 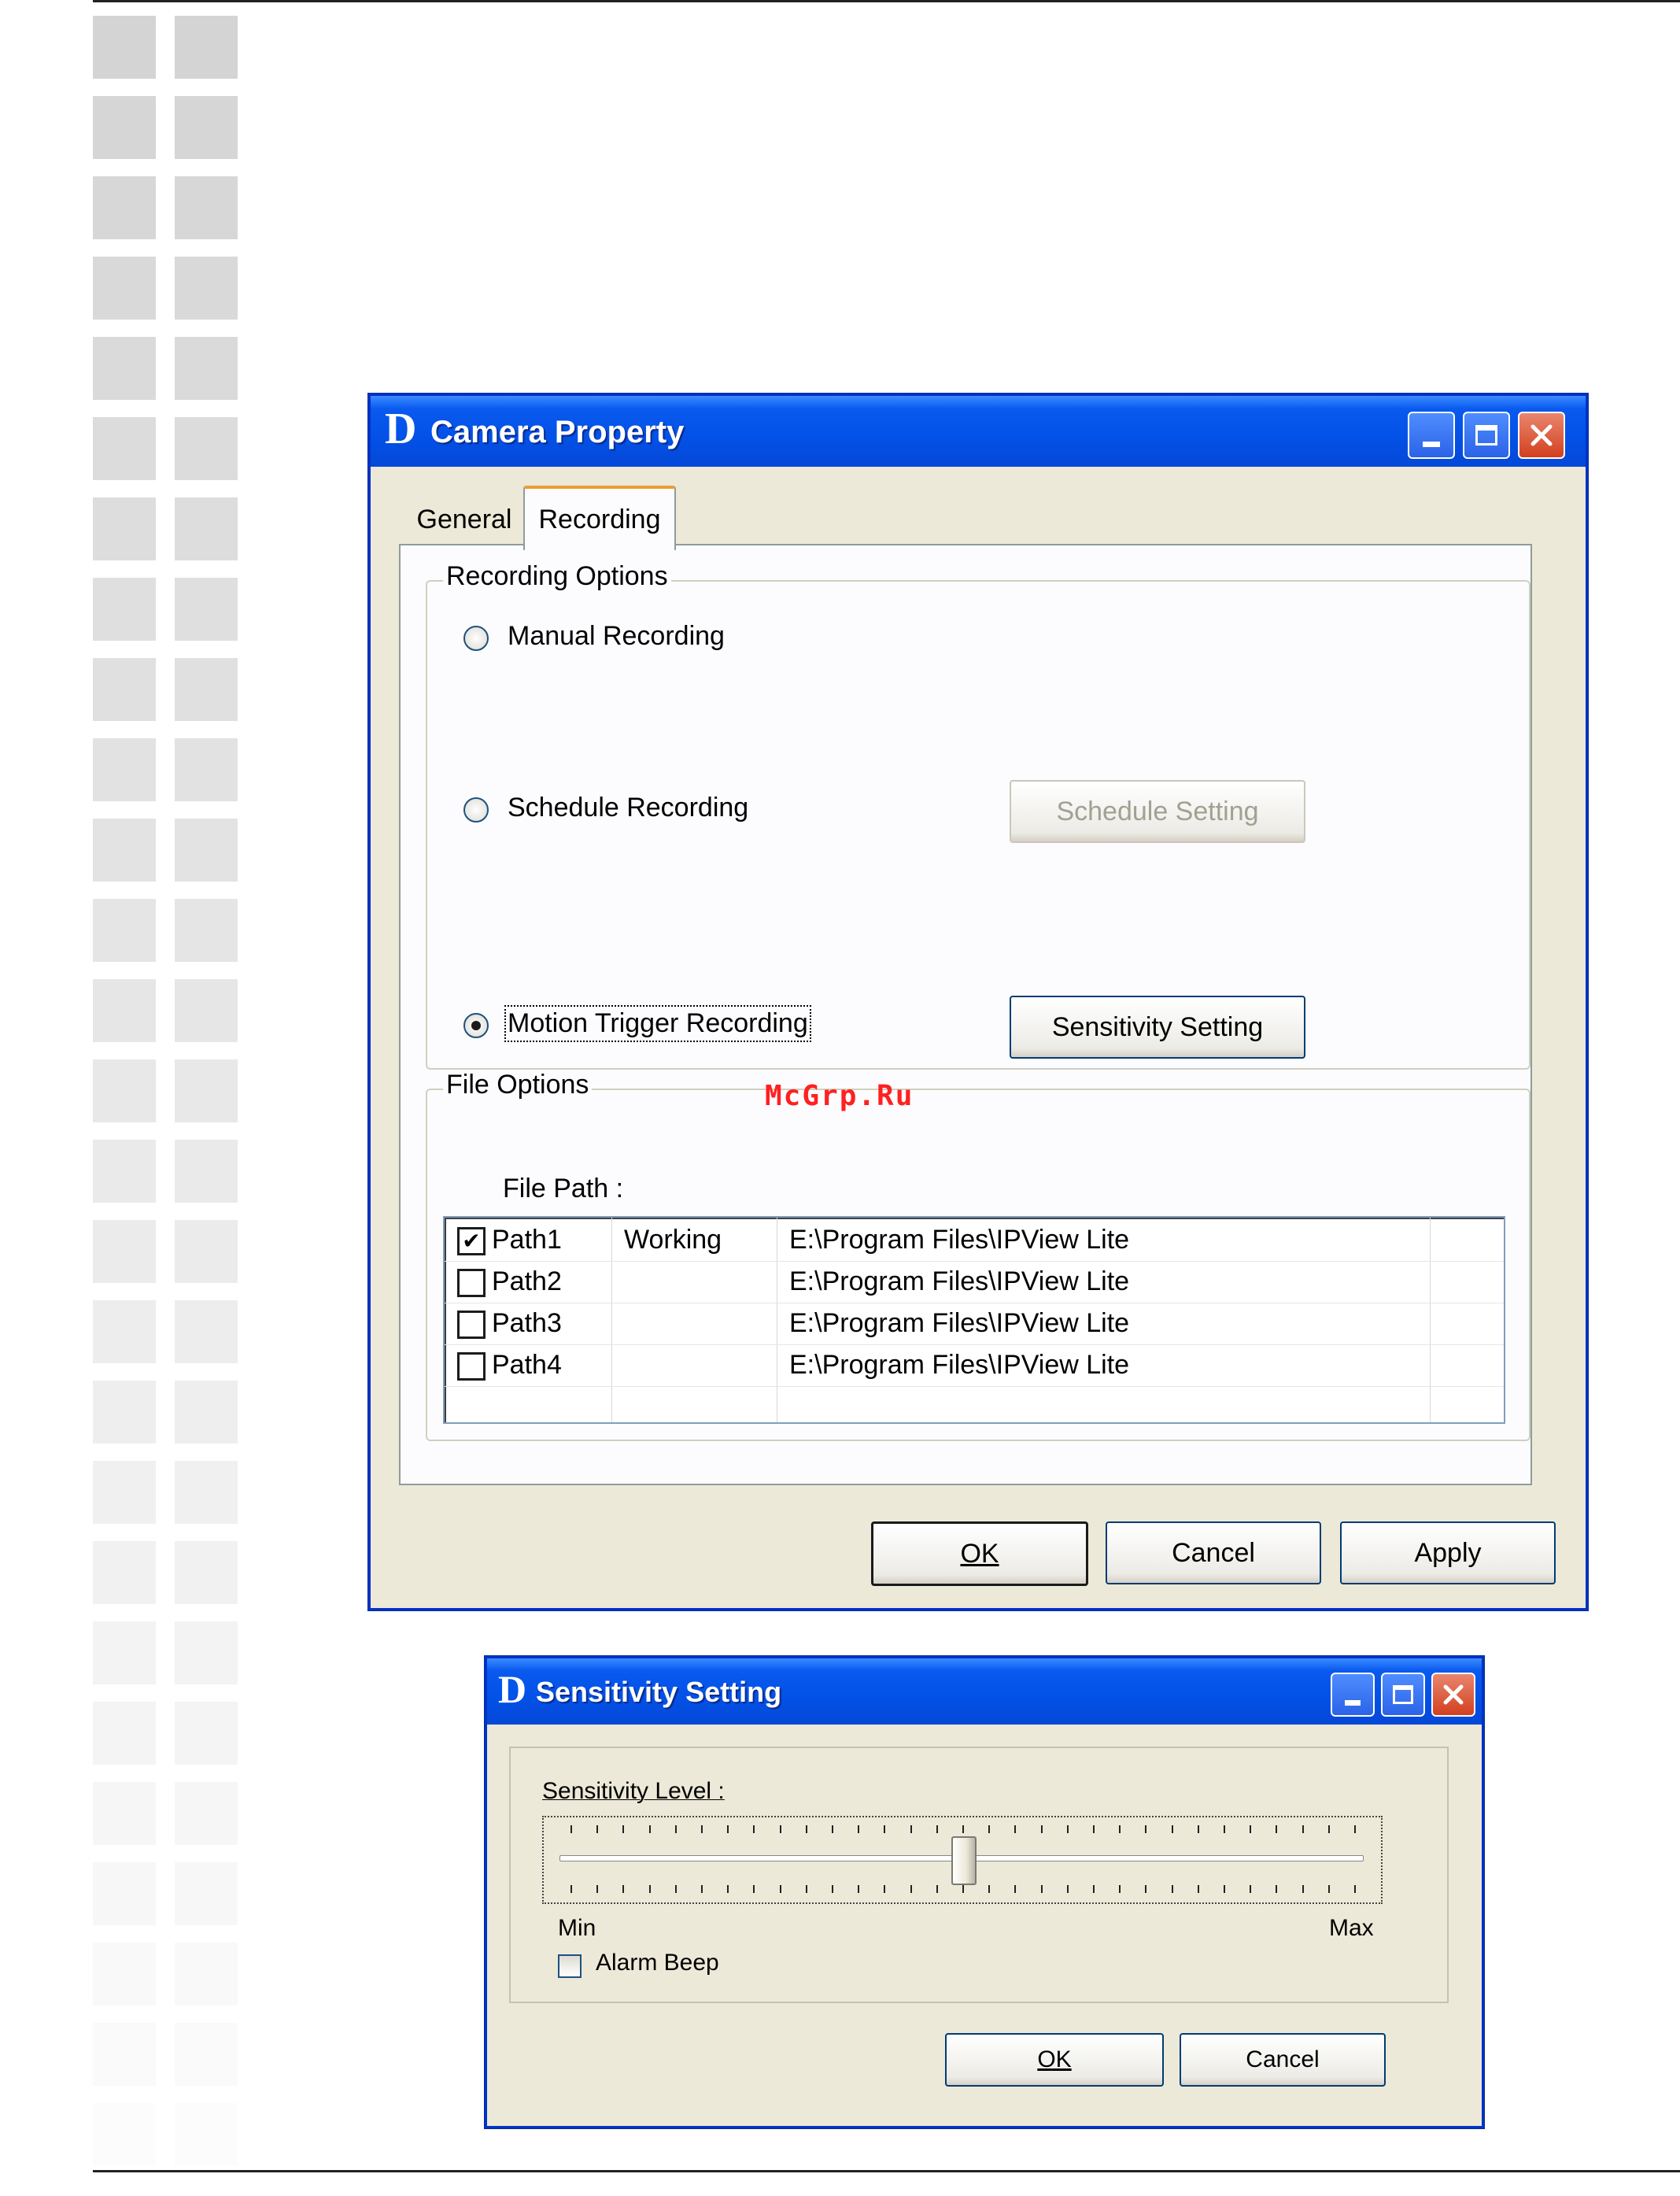 I want to click on list-item: Path3 E:\Program Files\IPView Lite, so click(x=974, y=1324).